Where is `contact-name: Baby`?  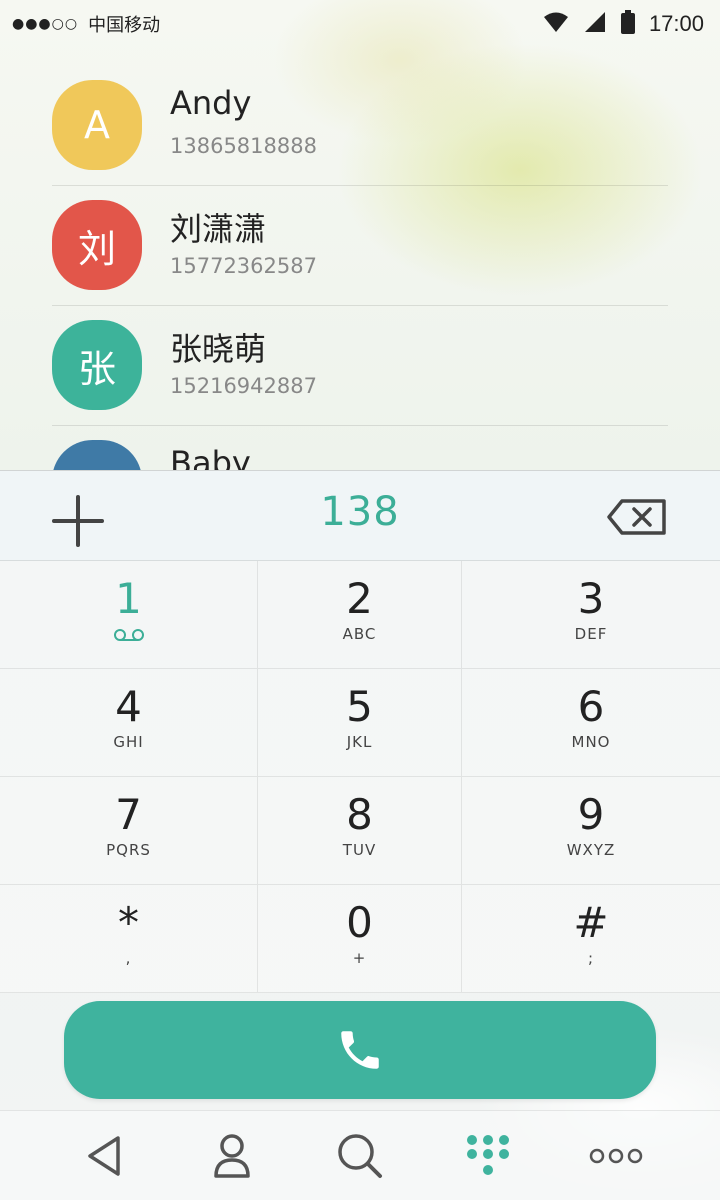
contact-name: Baby is located at coordinates (210, 457).